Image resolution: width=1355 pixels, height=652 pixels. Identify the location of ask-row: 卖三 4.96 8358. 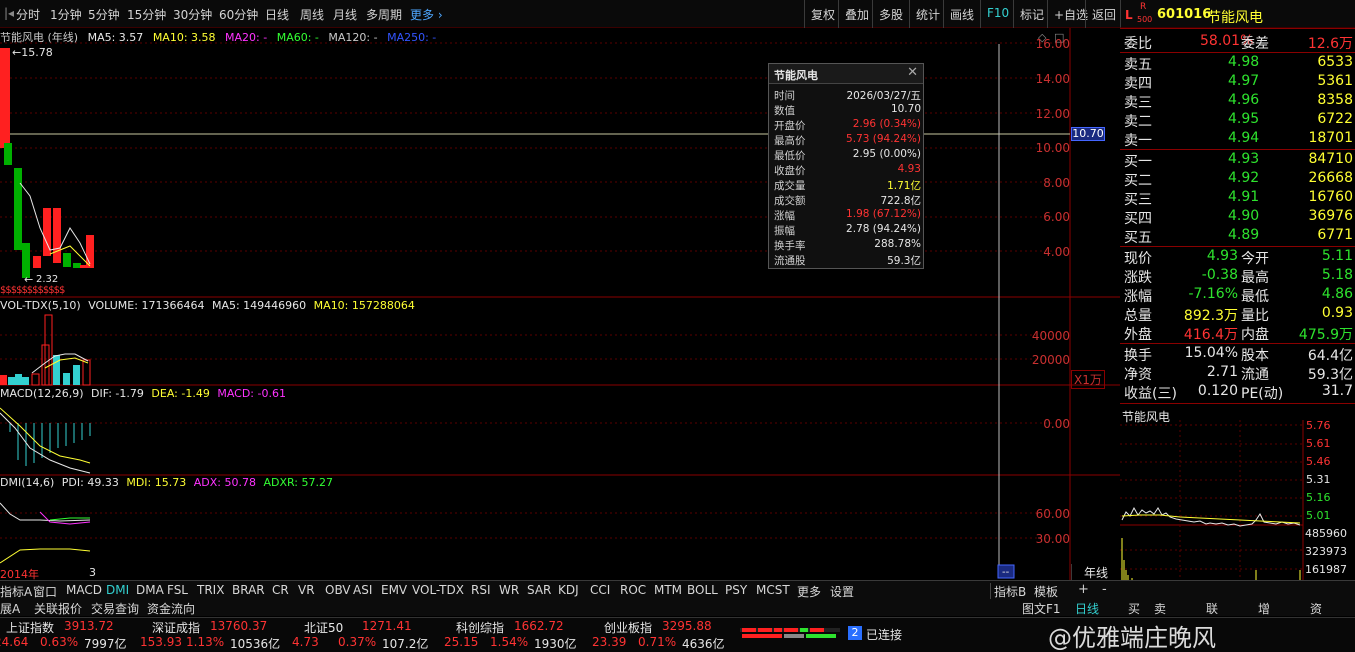
(1237, 101).